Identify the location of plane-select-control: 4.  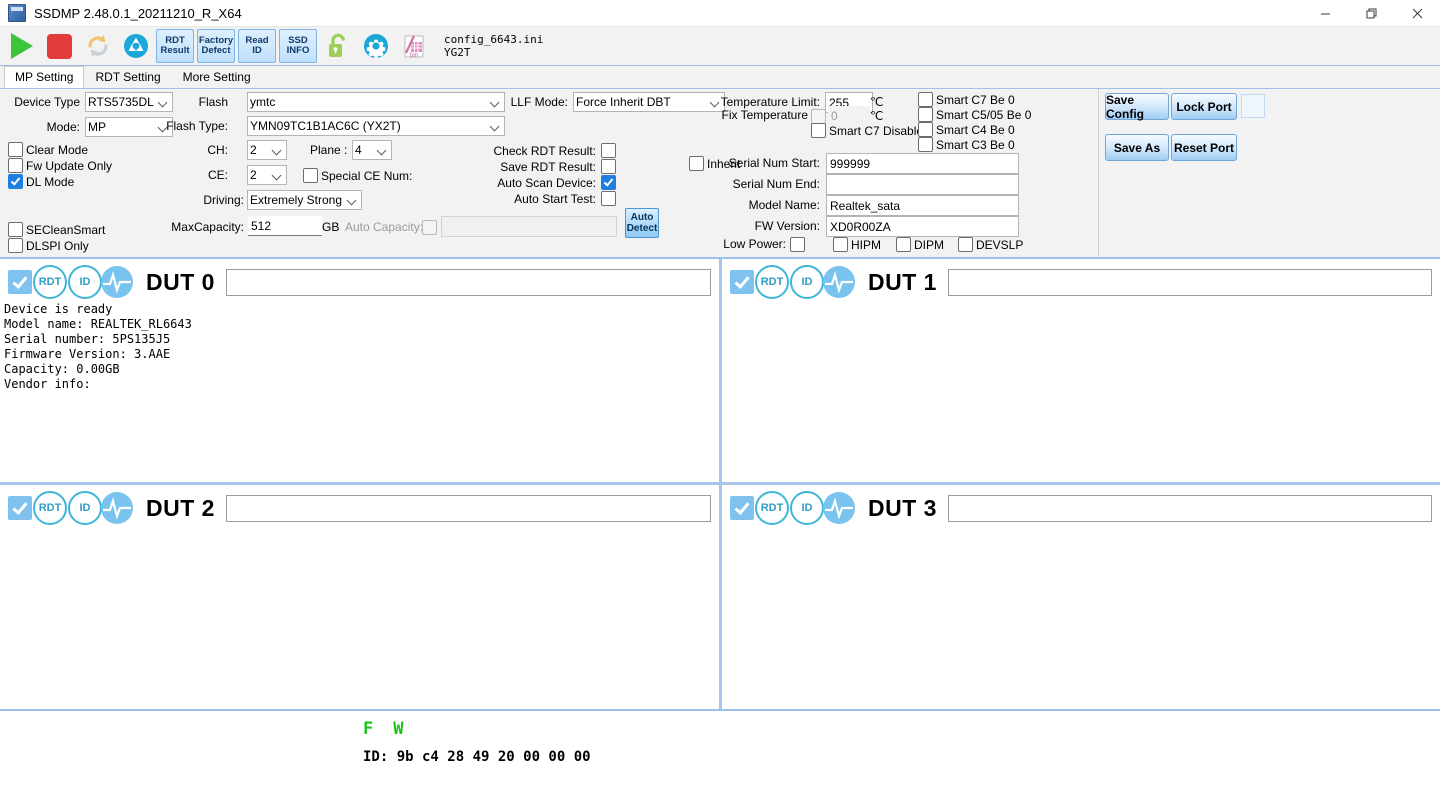
(372, 150).